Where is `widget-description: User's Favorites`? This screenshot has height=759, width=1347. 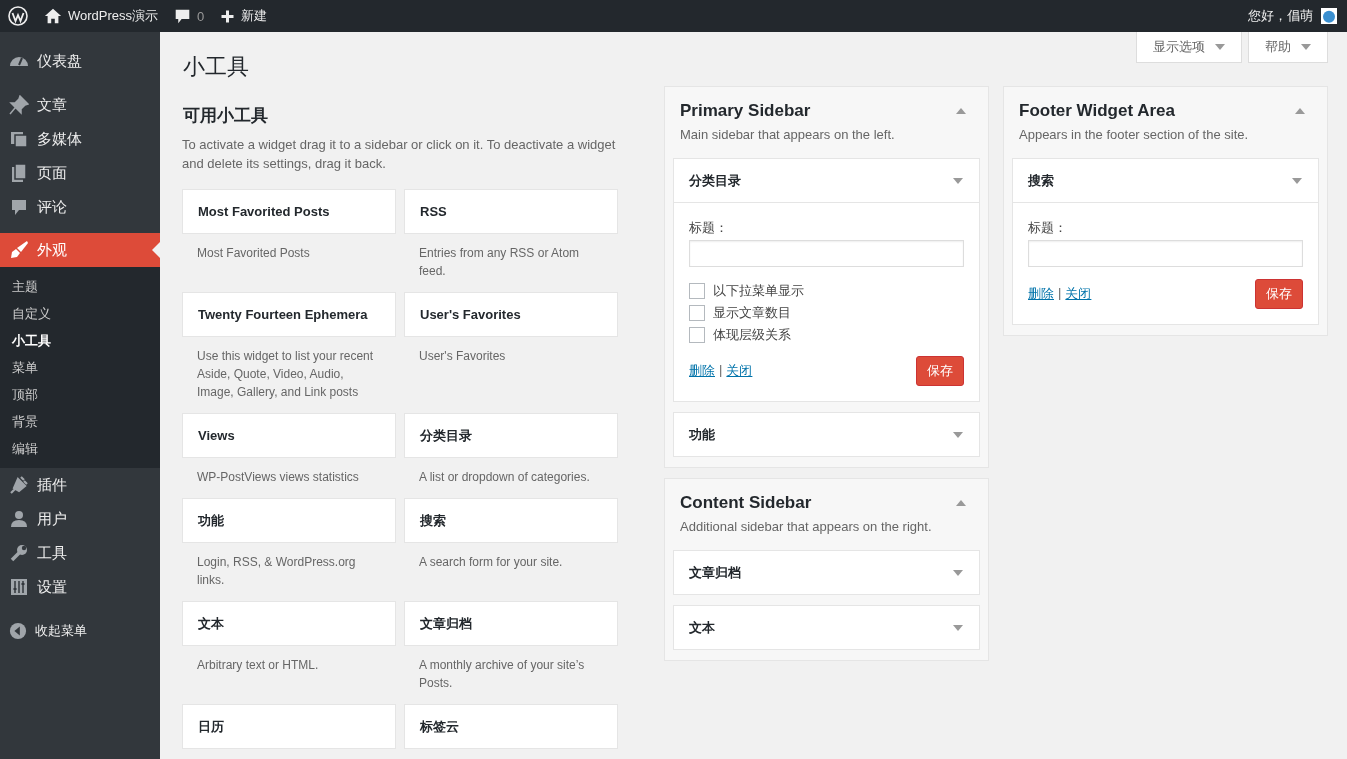 widget-description: User's Favorites is located at coordinates (462, 356).